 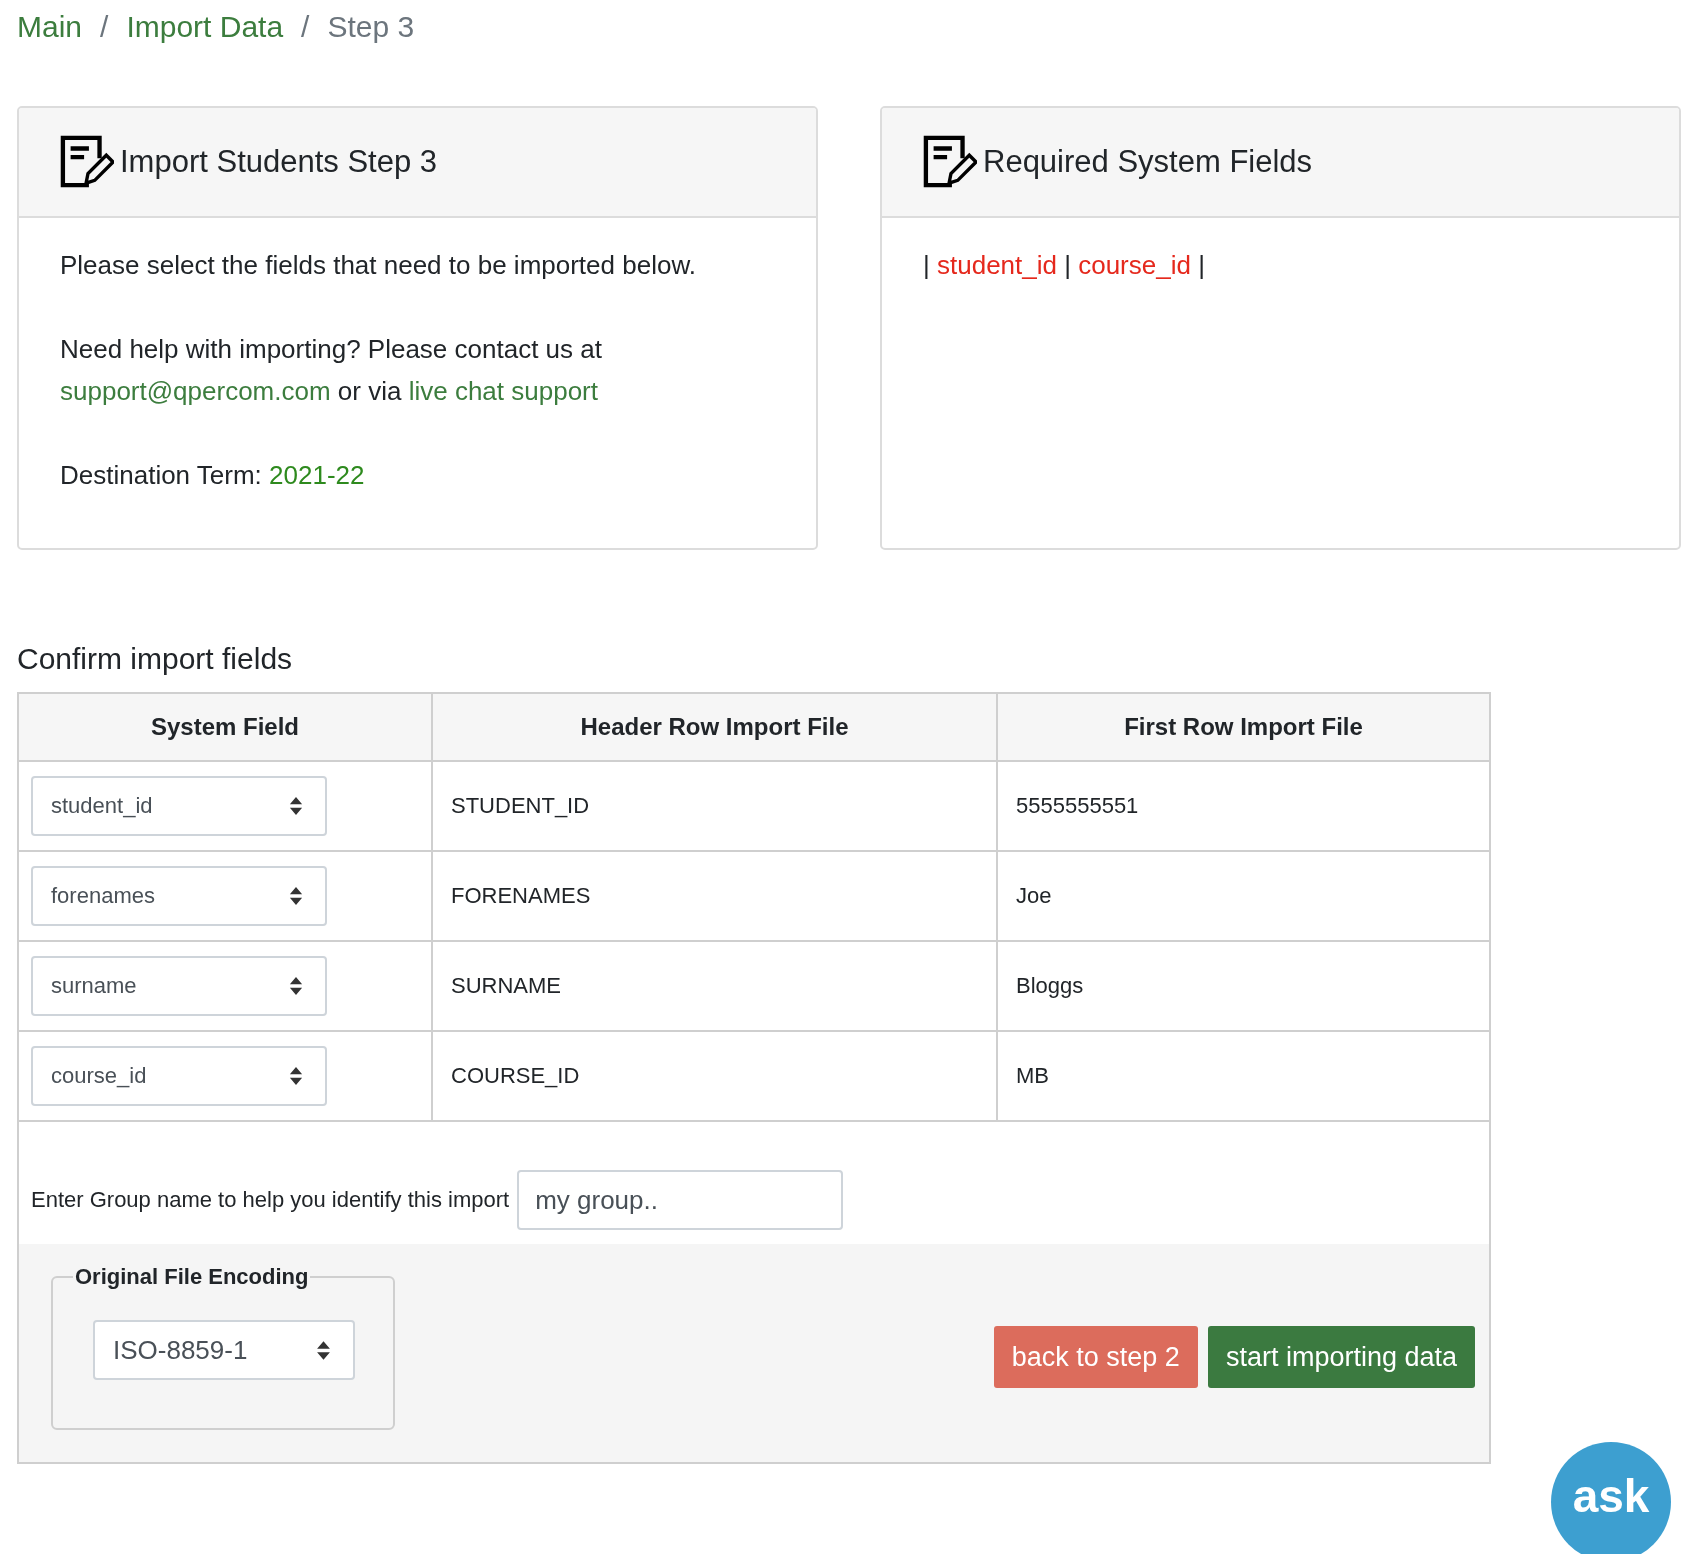 I want to click on system-field-select: student_id, so click(x=179, y=806).